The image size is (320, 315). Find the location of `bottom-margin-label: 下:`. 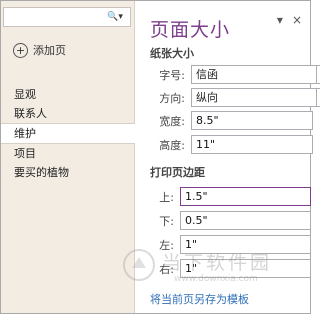

bottom-margin-label: 下: is located at coordinates (166, 221).